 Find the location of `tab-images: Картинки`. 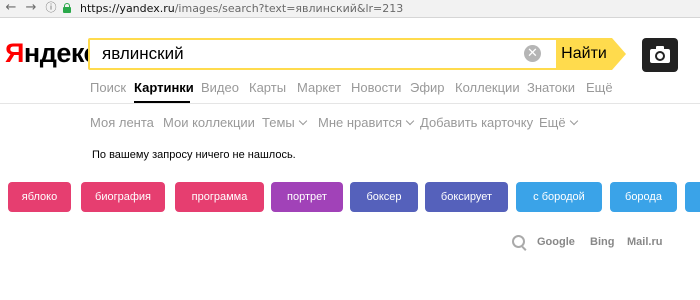

tab-images: Картинки is located at coordinates (164, 88).